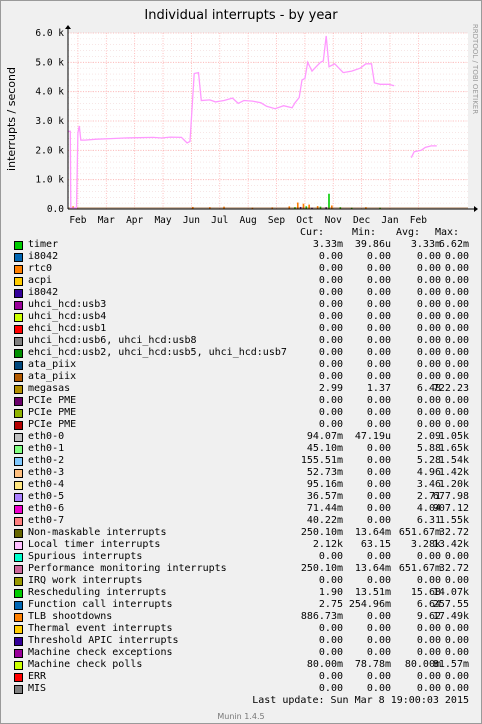 This screenshot has width=482, height=724. Describe the element at coordinates (67, 316) in the screenshot. I see `legend-label: uhci_hcd:usb4` at that location.